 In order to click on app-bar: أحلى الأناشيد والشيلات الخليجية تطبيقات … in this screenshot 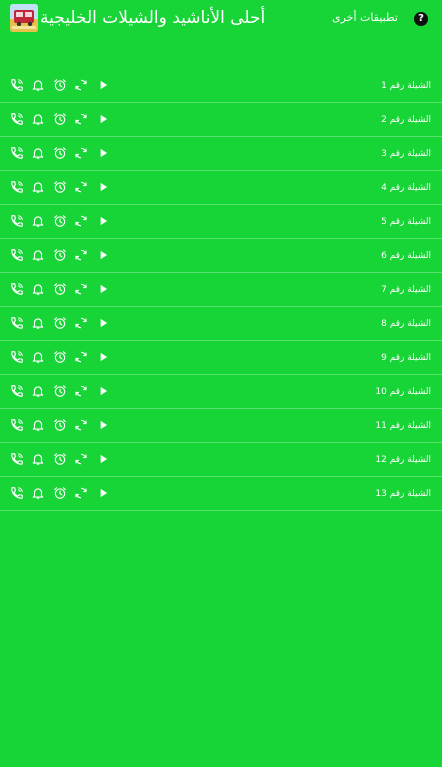, I will do `click(221, 21)`.